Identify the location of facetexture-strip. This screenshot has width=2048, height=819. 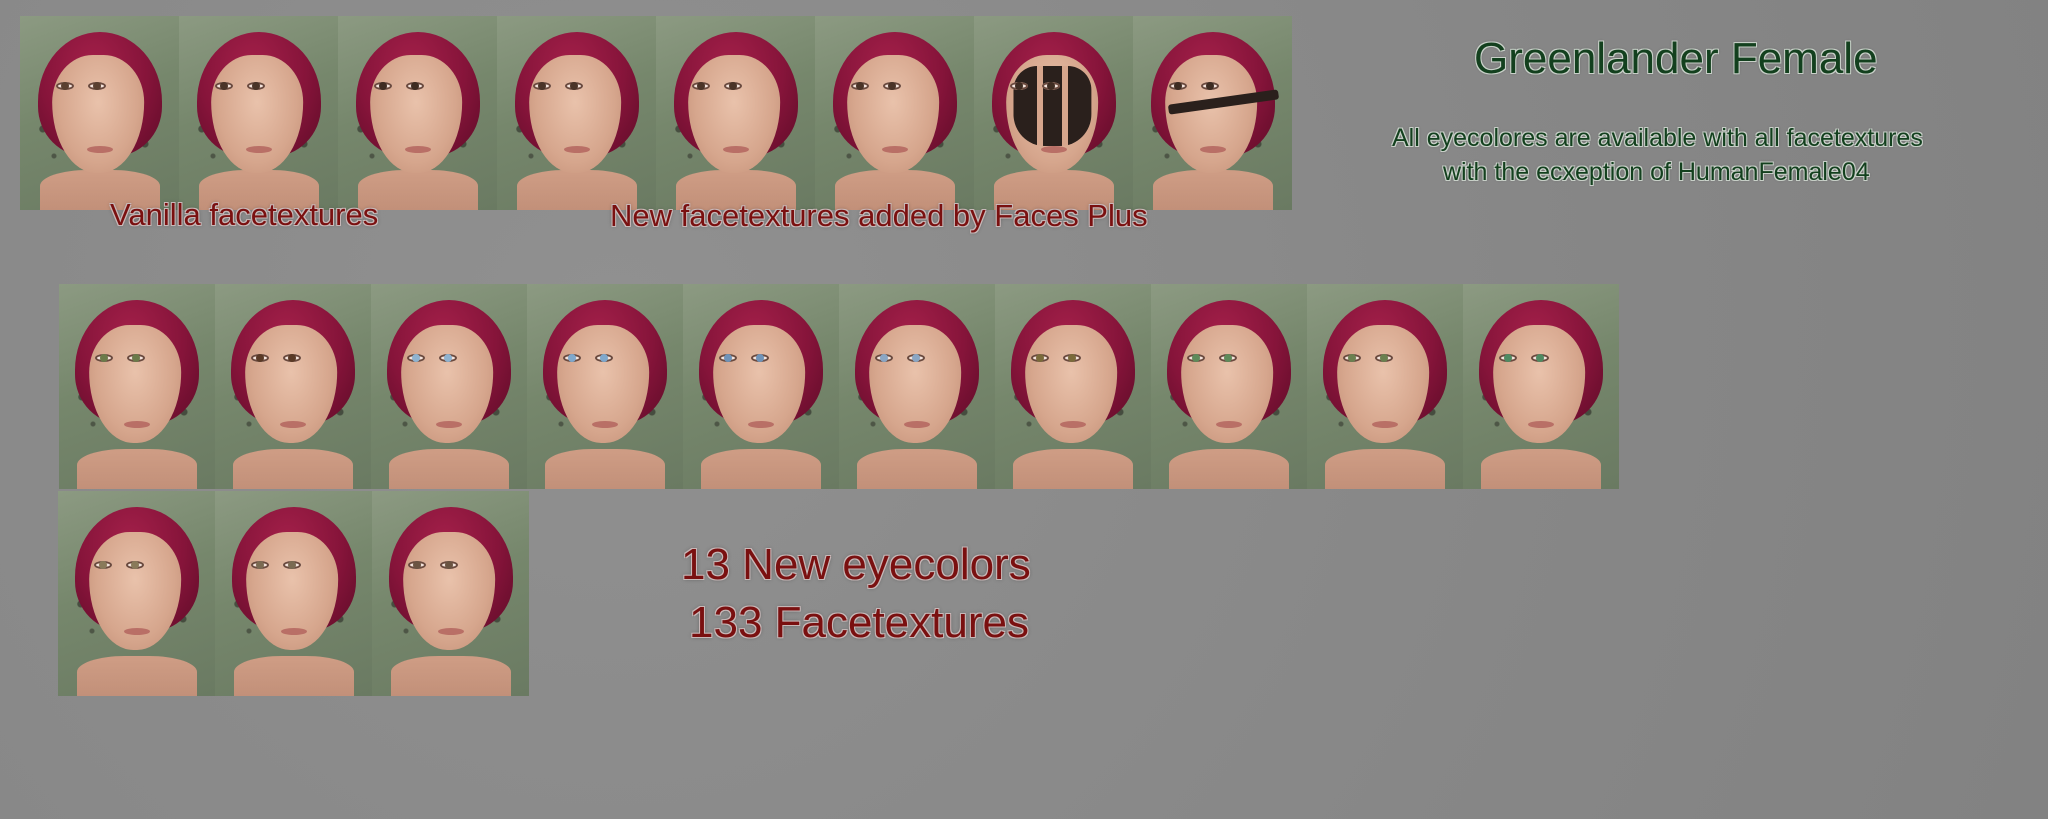
(656, 113).